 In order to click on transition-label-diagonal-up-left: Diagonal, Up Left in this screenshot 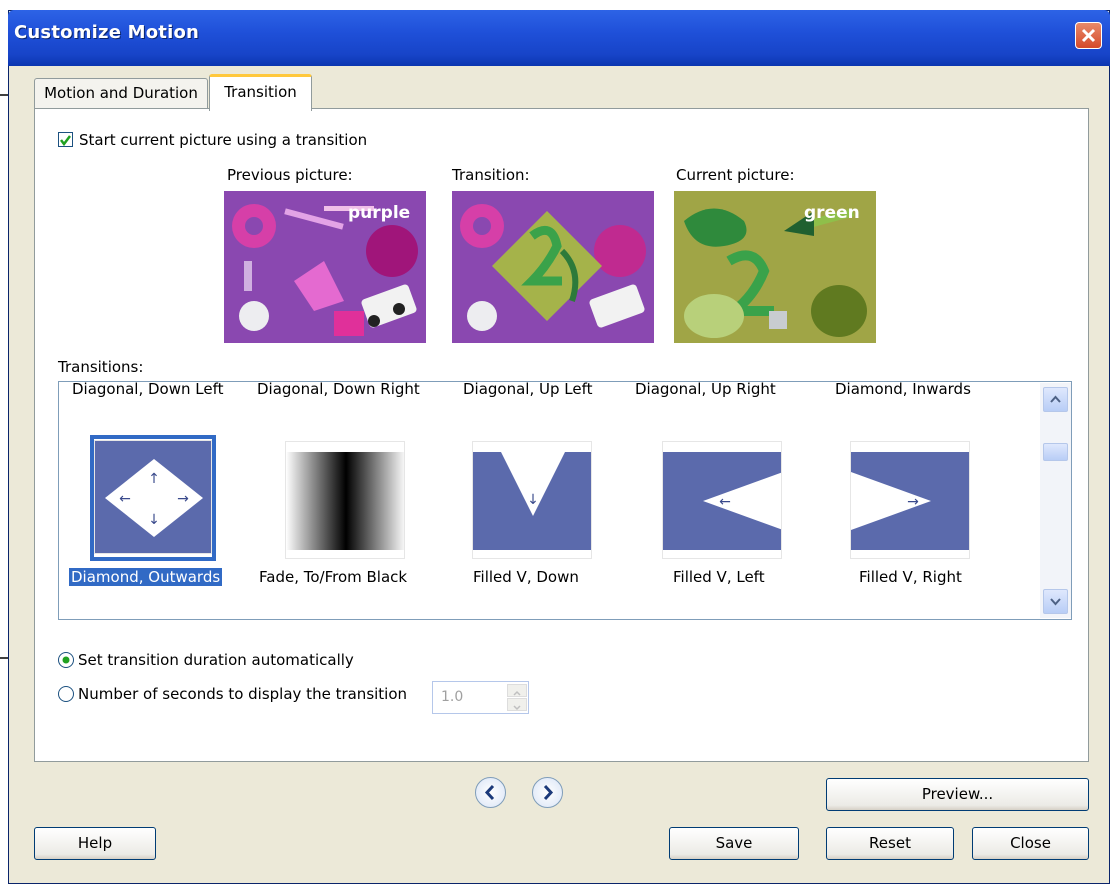, I will do `click(528, 390)`.